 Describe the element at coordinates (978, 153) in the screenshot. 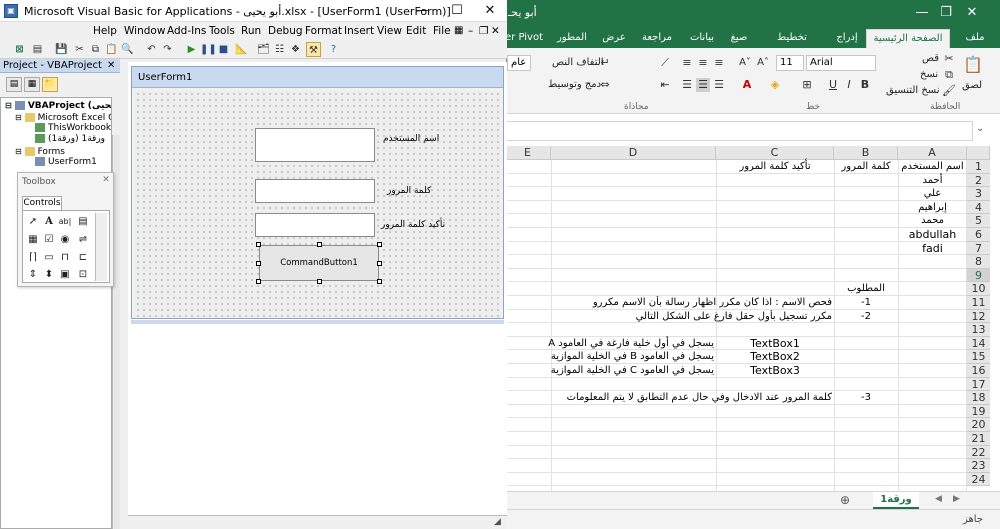

I see `select-all-corner` at that location.